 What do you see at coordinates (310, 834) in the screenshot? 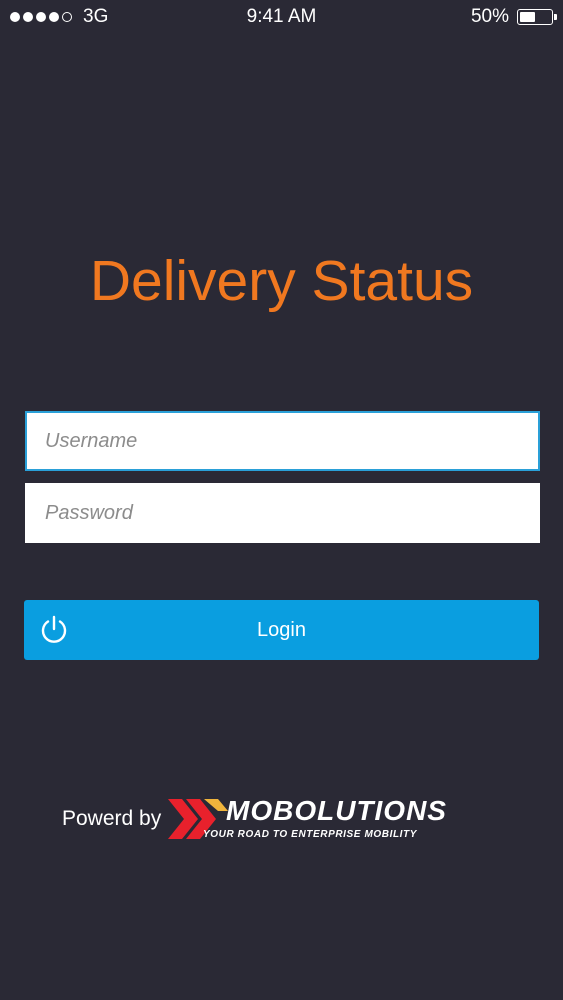
I see `brand-tagline: YOUR ROAD TO ENTERPRISE MOBILITY` at bounding box center [310, 834].